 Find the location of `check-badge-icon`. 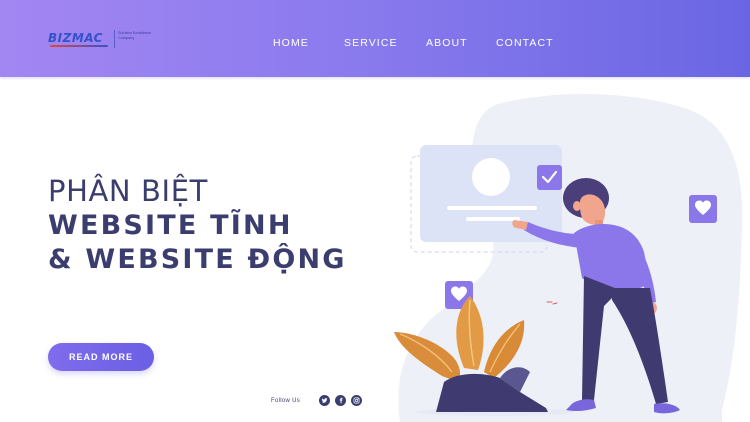

check-badge-icon is located at coordinates (549, 177).